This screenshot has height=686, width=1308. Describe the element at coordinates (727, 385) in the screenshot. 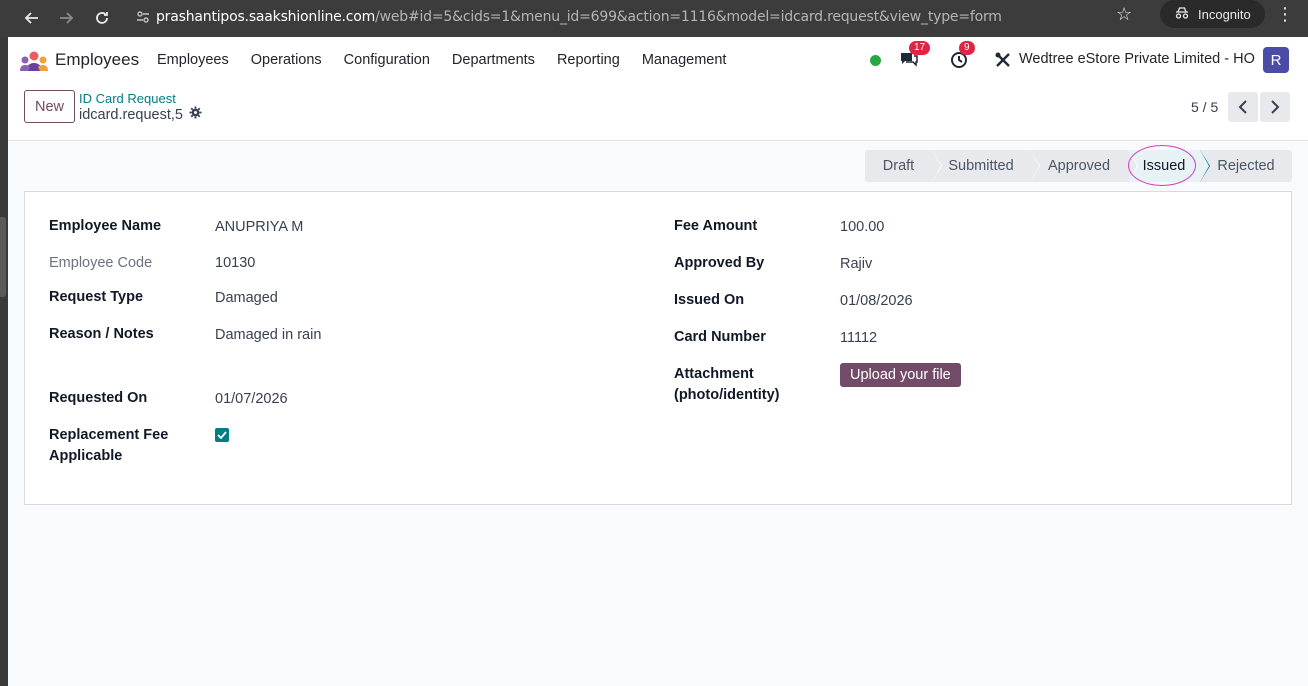

I see `attachment-label: Attachment (photo/identity)` at that location.